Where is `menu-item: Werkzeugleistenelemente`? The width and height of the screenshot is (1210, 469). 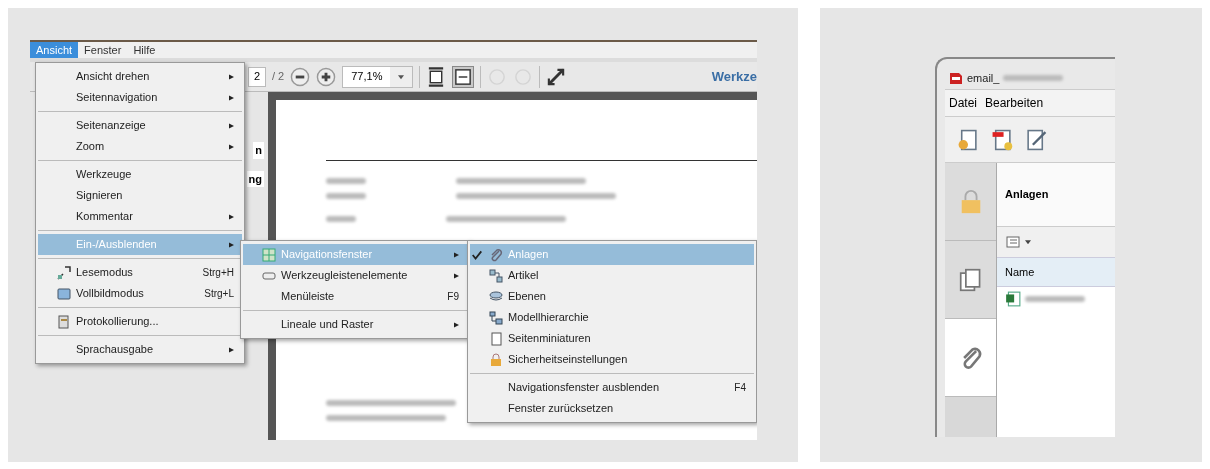
menu-item: Werkzeugleistenelemente is located at coordinates (355, 275).